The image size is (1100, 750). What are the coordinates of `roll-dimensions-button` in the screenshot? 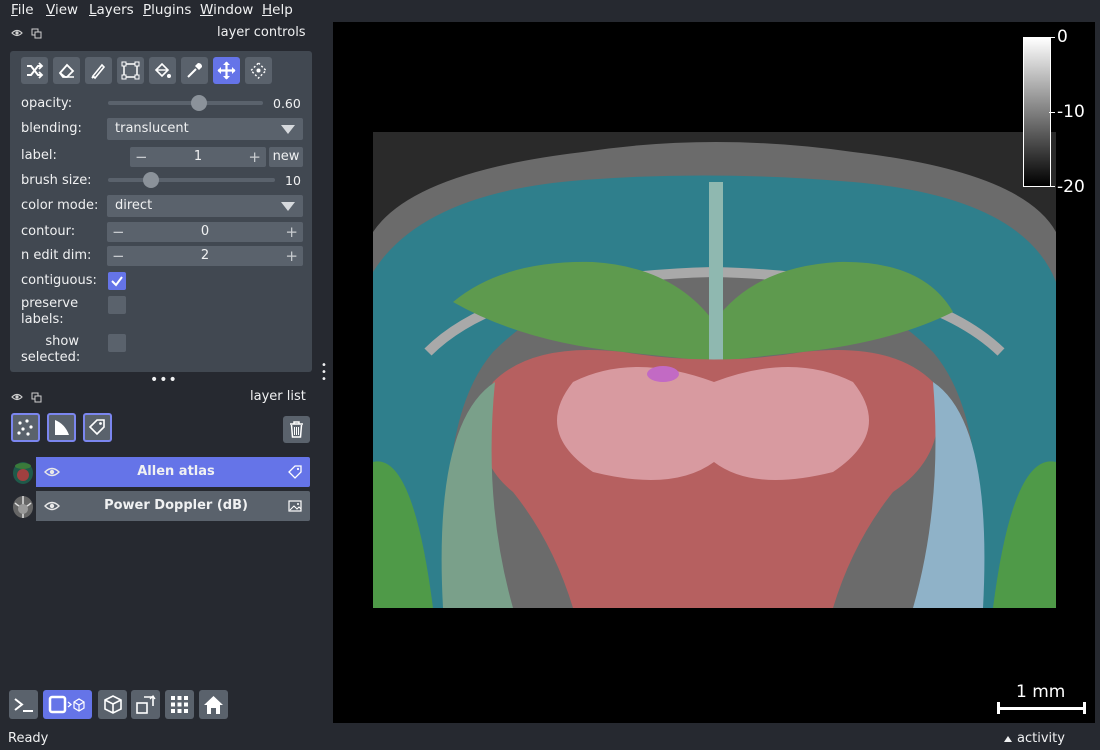 It's located at (112, 704).